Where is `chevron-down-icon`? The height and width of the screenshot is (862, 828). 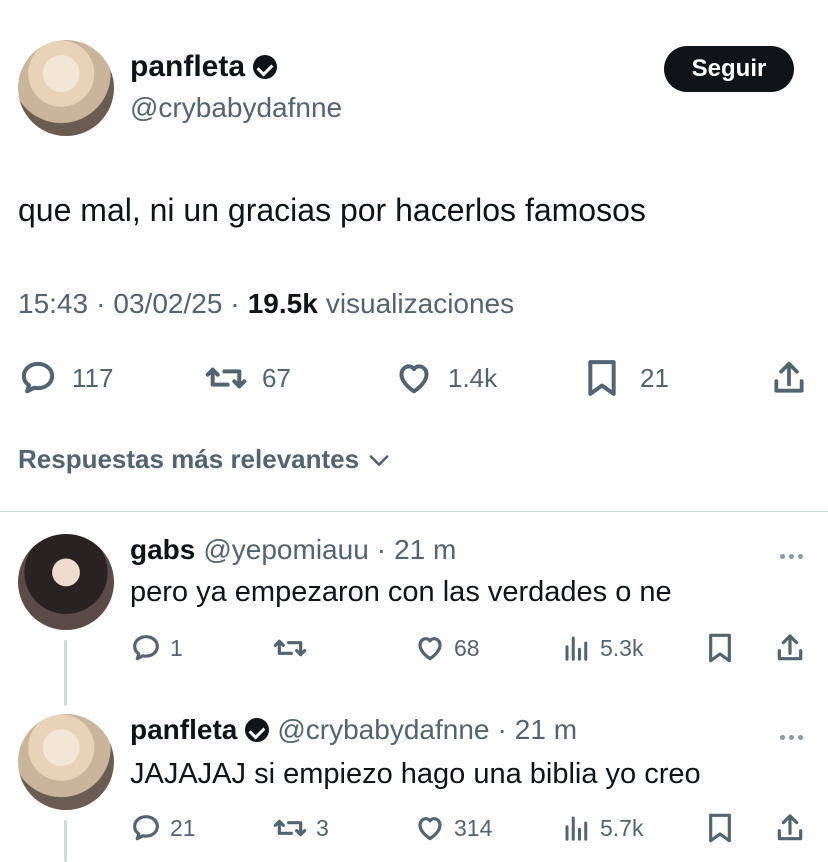 chevron-down-icon is located at coordinates (379, 460).